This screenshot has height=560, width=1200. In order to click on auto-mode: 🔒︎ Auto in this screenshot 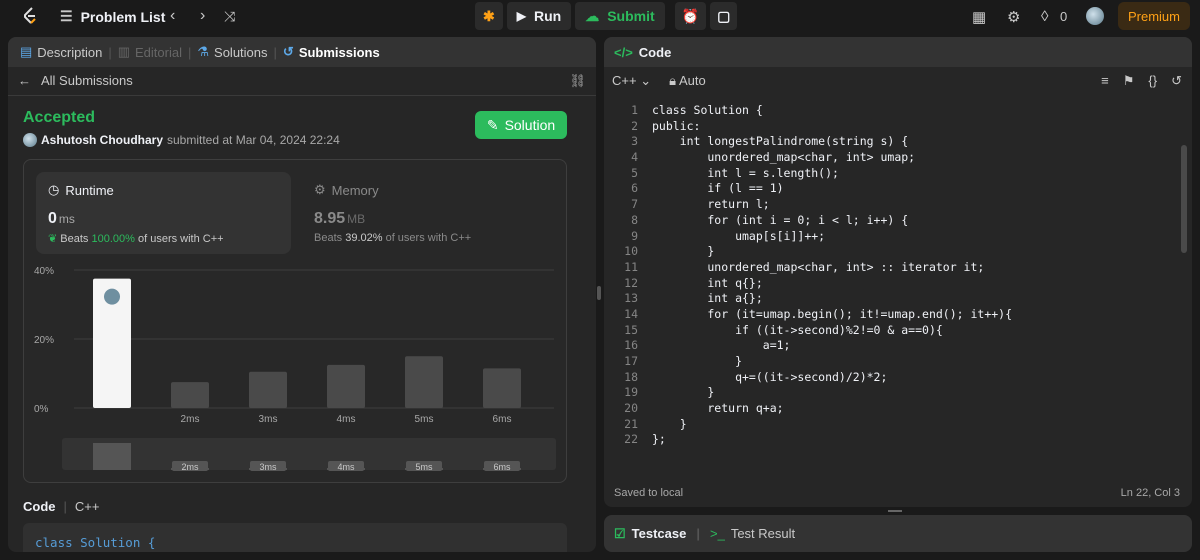, I will do `click(687, 81)`.